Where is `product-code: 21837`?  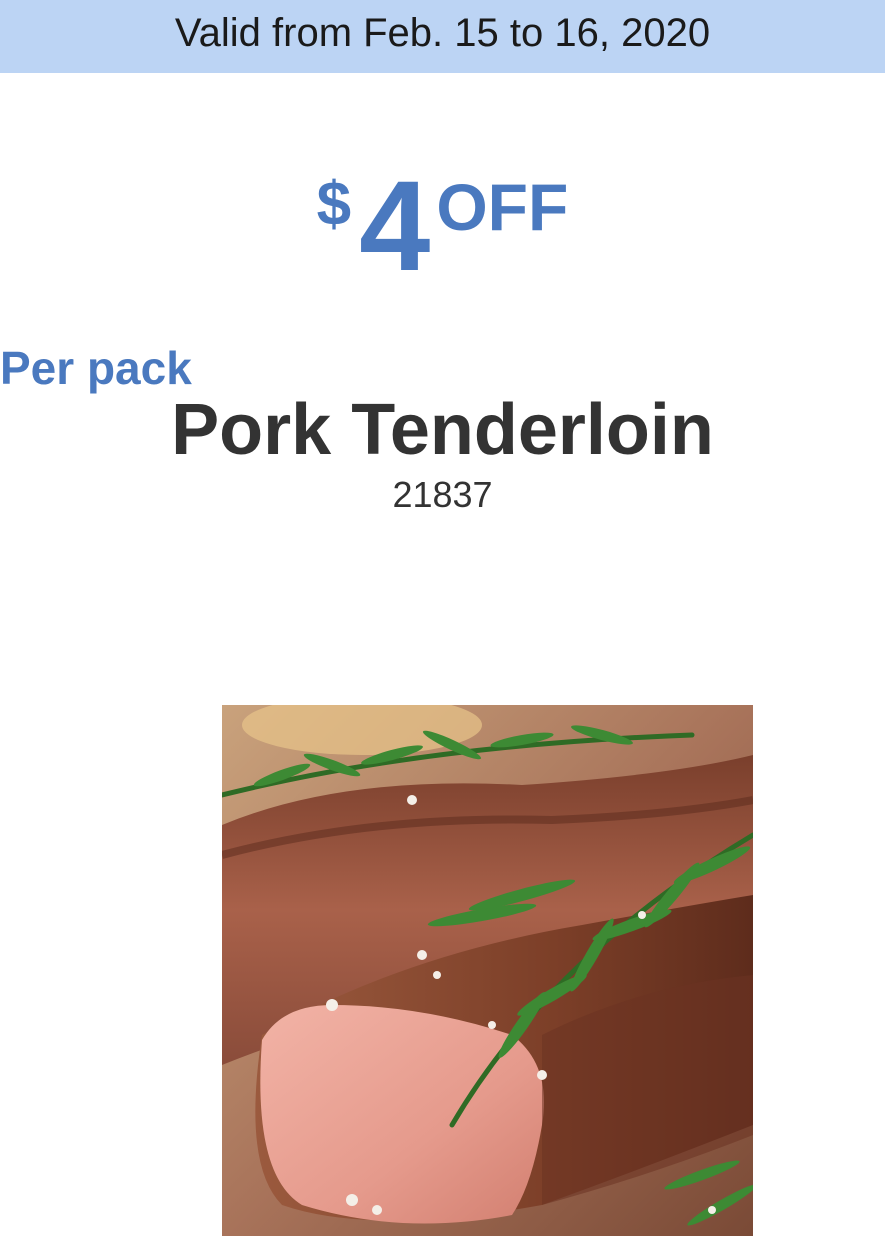
product-code: 21837 is located at coordinates (442, 494).